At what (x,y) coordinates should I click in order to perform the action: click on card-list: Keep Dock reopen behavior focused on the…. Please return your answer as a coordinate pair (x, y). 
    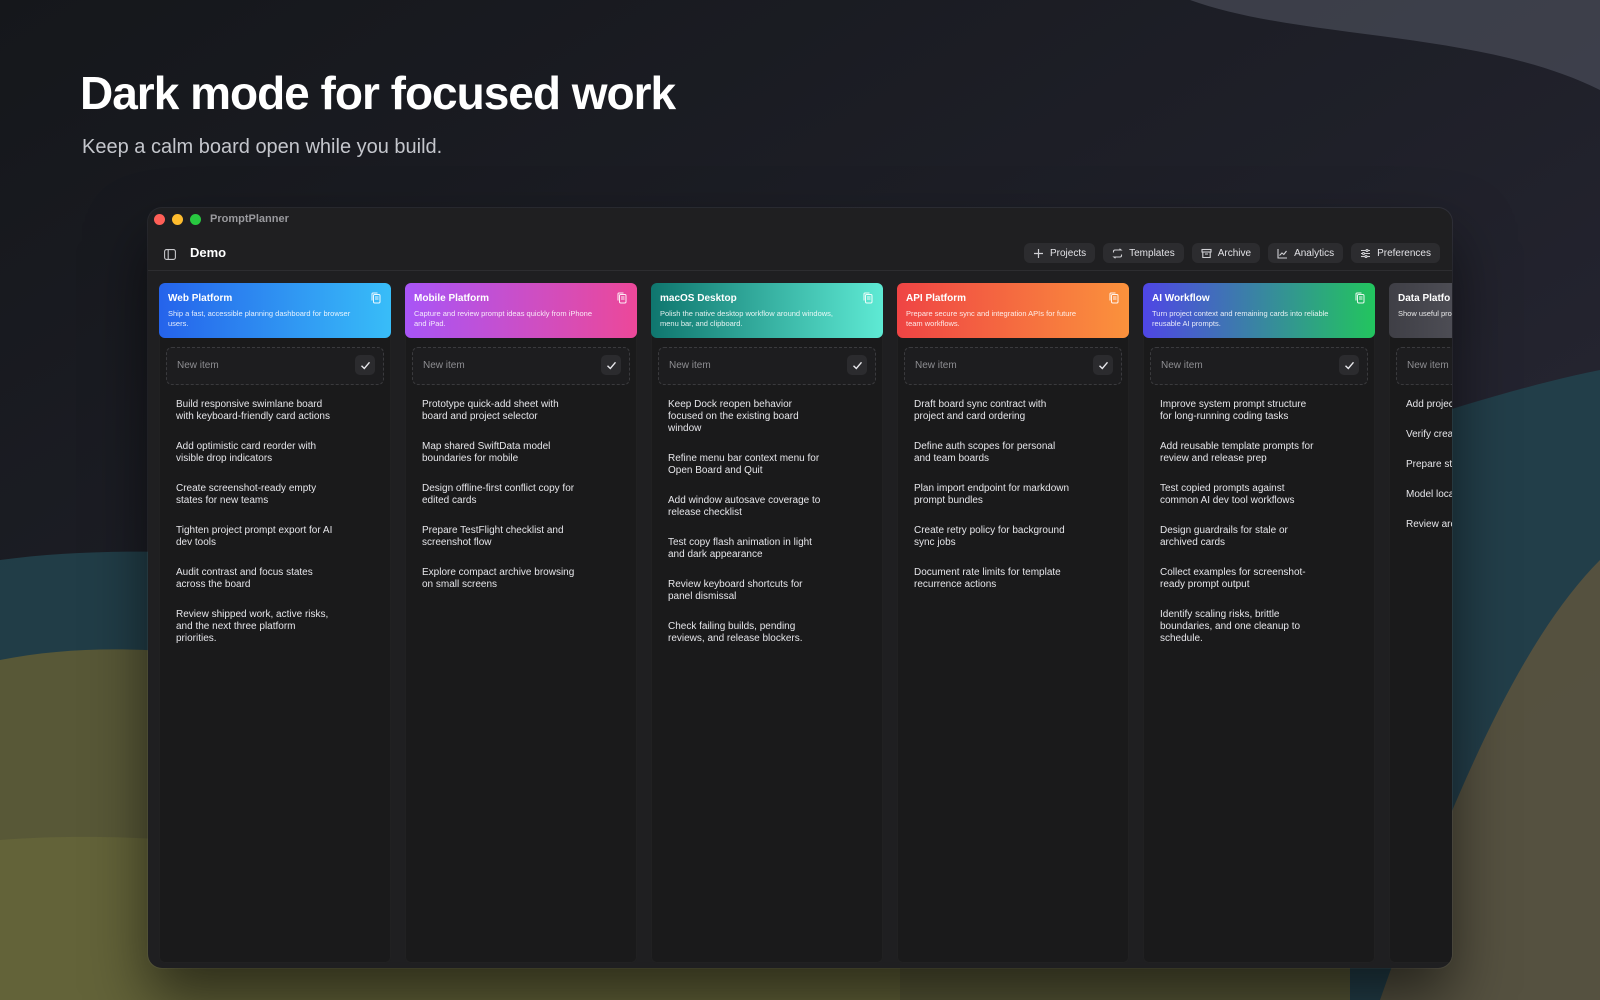
    Looking at the image, I should click on (767, 515).